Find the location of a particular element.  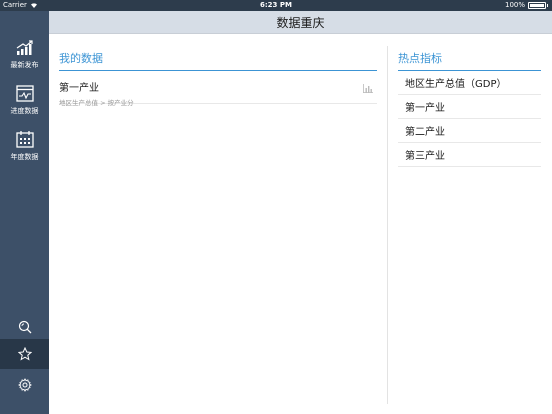

gear-icon is located at coordinates (24, 385).